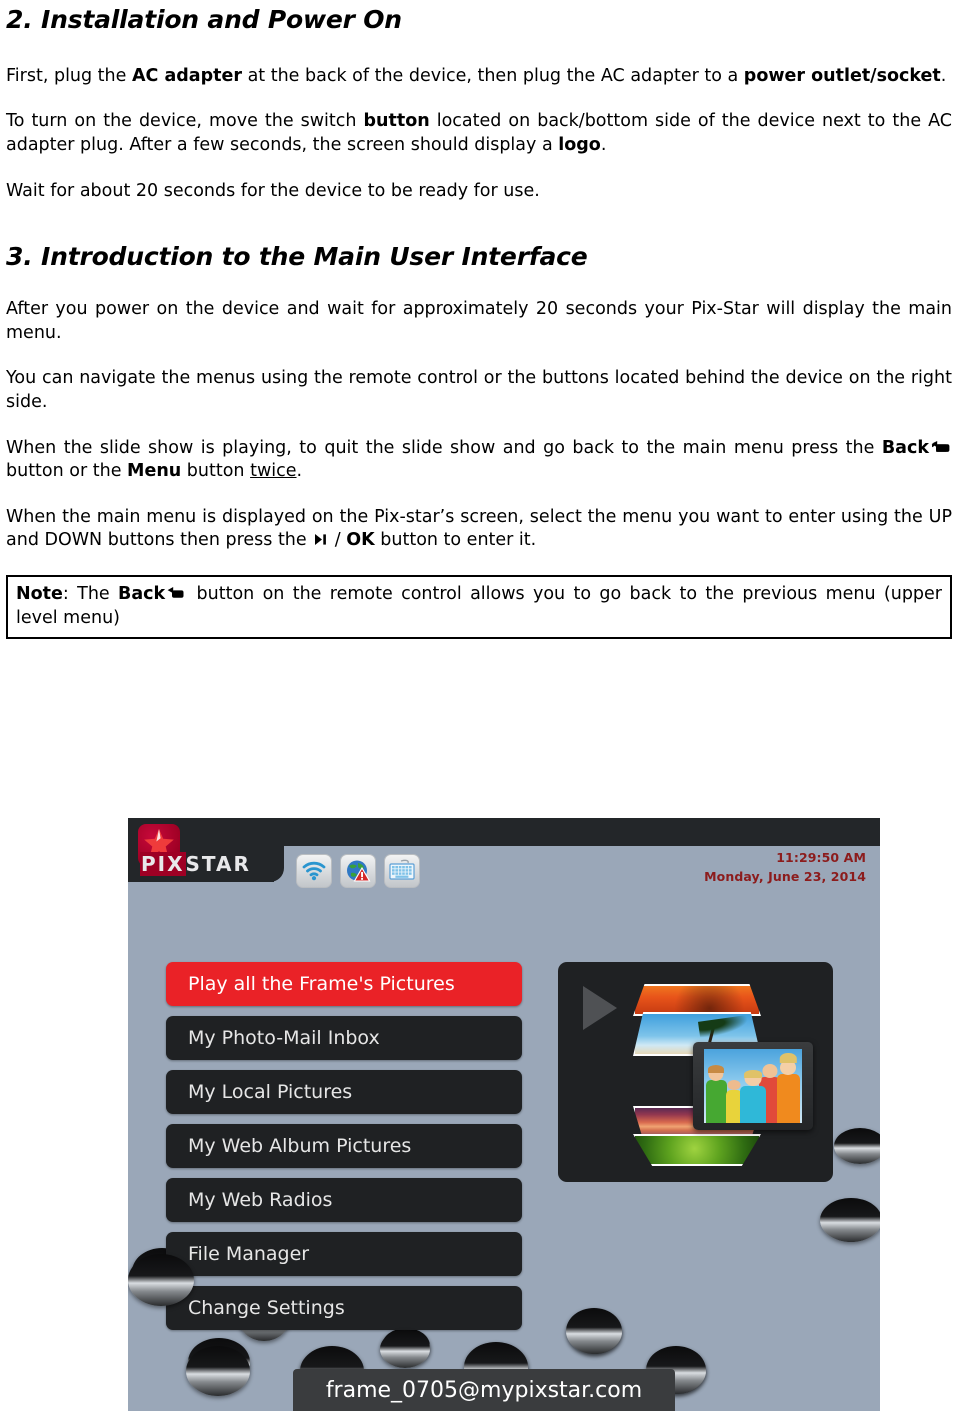 This screenshot has width=958, height=1411. I want to click on menu-item-change-settings: Change Settings, so click(344, 1308).